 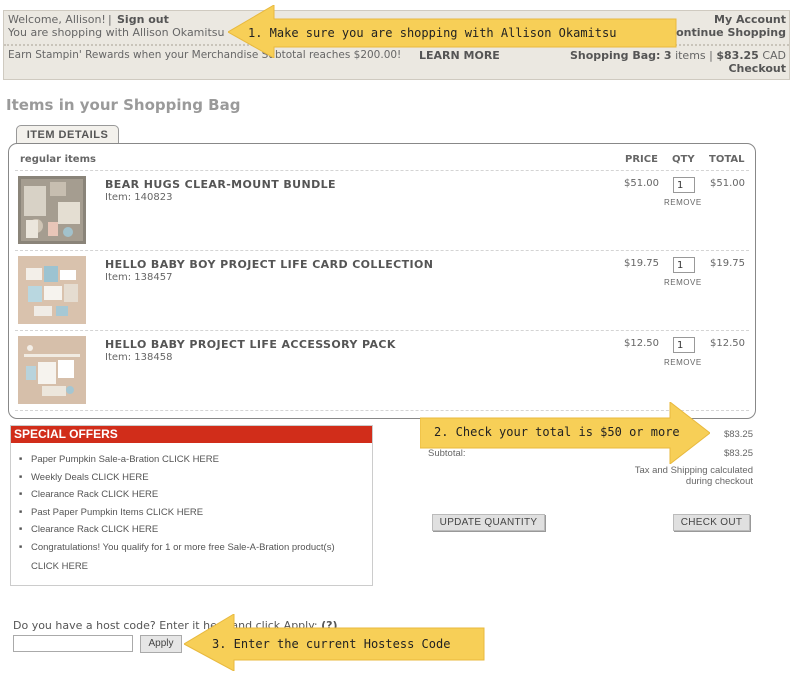 What do you see at coordinates (750, 19) in the screenshot?
I see `my-account-link: My Account` at bounding box center [750, 19].